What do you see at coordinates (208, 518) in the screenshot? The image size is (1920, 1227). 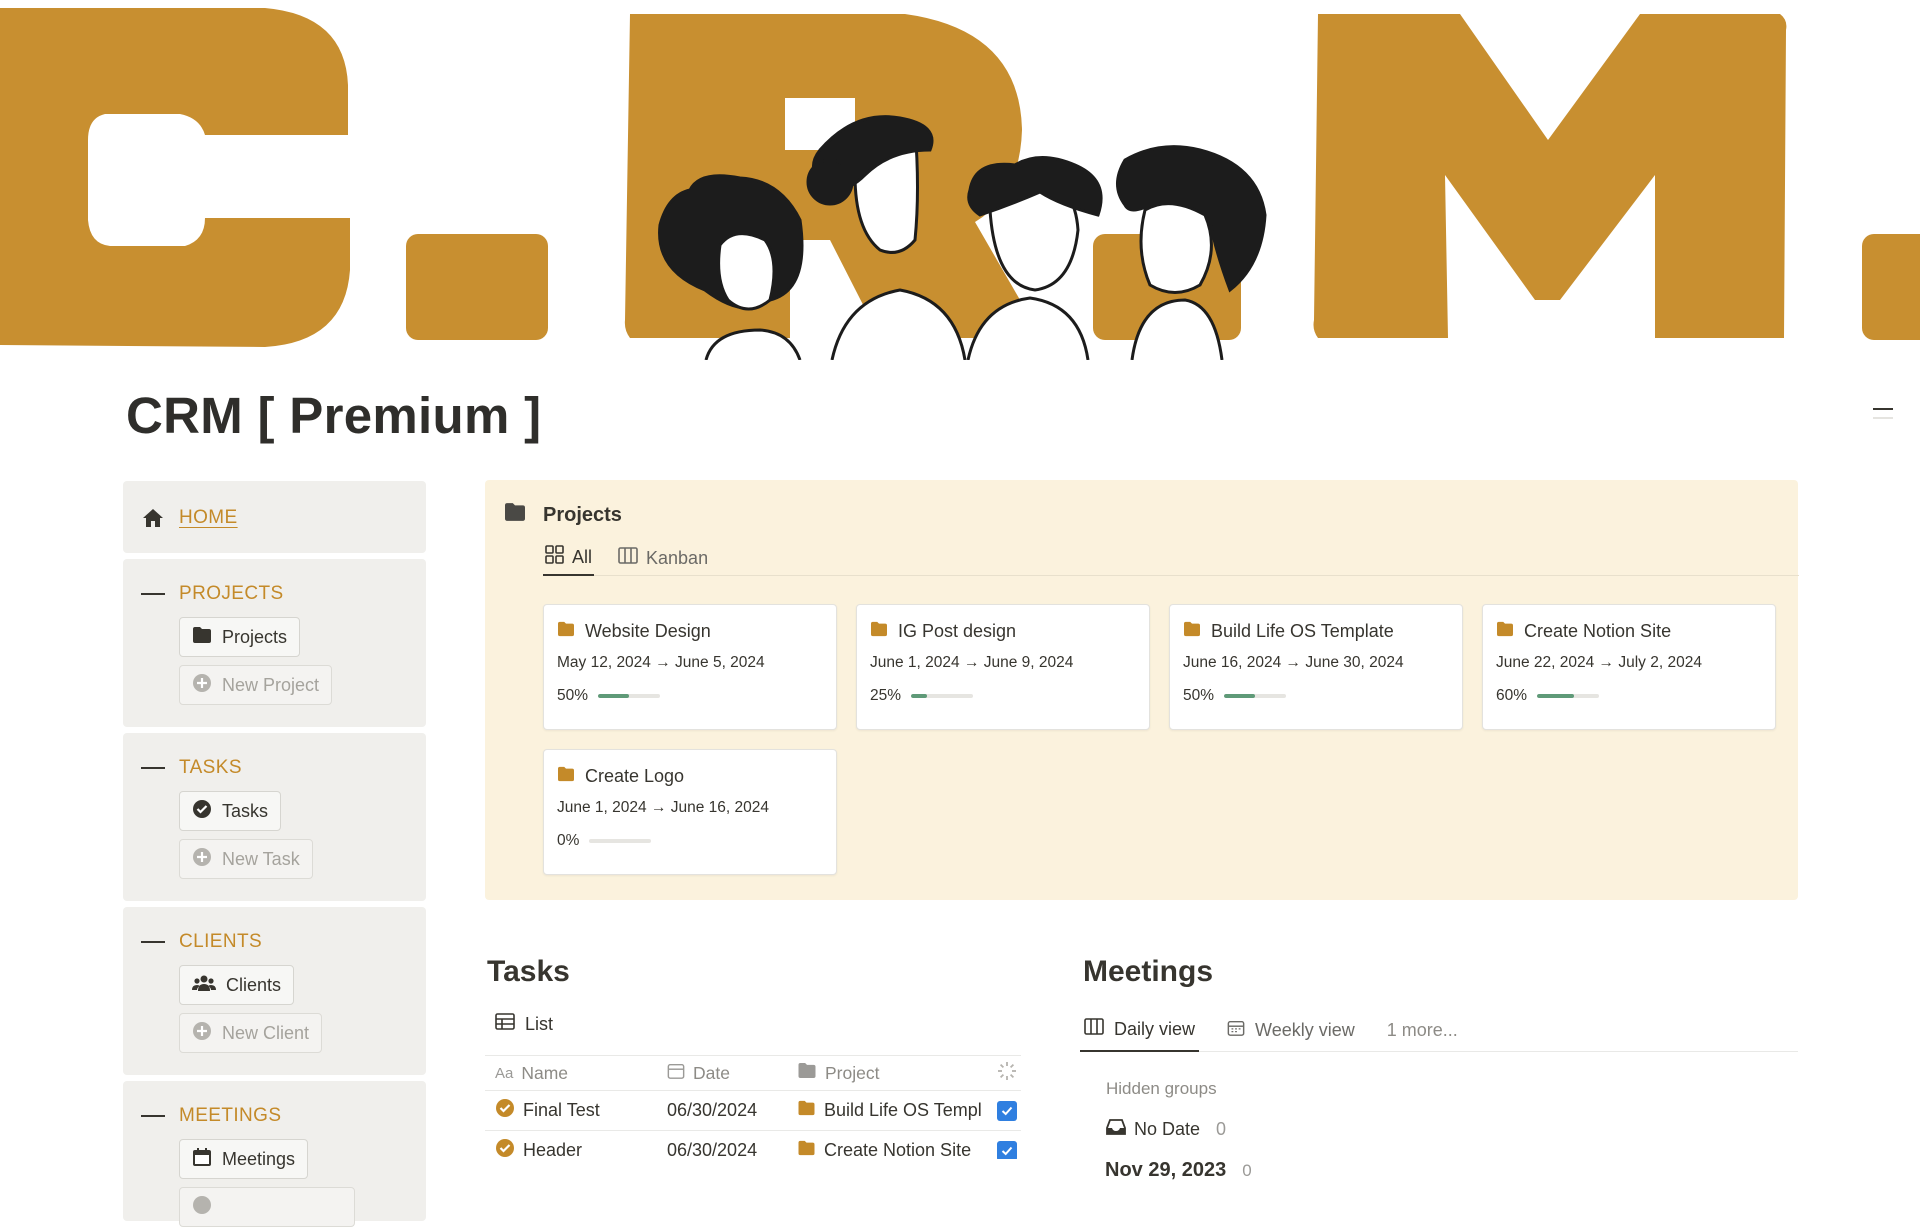 I see `sidebar-home-link: HOME` at bounding box center [208, 518].